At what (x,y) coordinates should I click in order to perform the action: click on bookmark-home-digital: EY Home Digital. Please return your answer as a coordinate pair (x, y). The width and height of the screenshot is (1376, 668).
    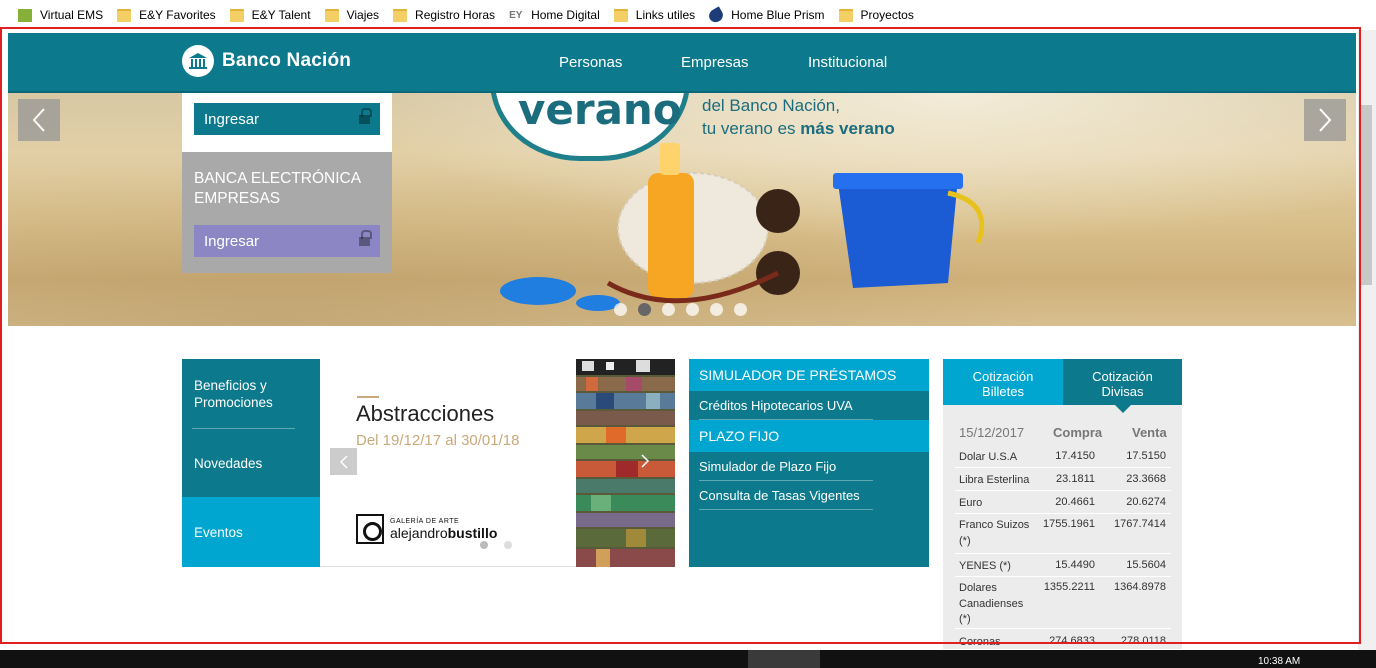
    Looking at the image, I should click on (554, 15).